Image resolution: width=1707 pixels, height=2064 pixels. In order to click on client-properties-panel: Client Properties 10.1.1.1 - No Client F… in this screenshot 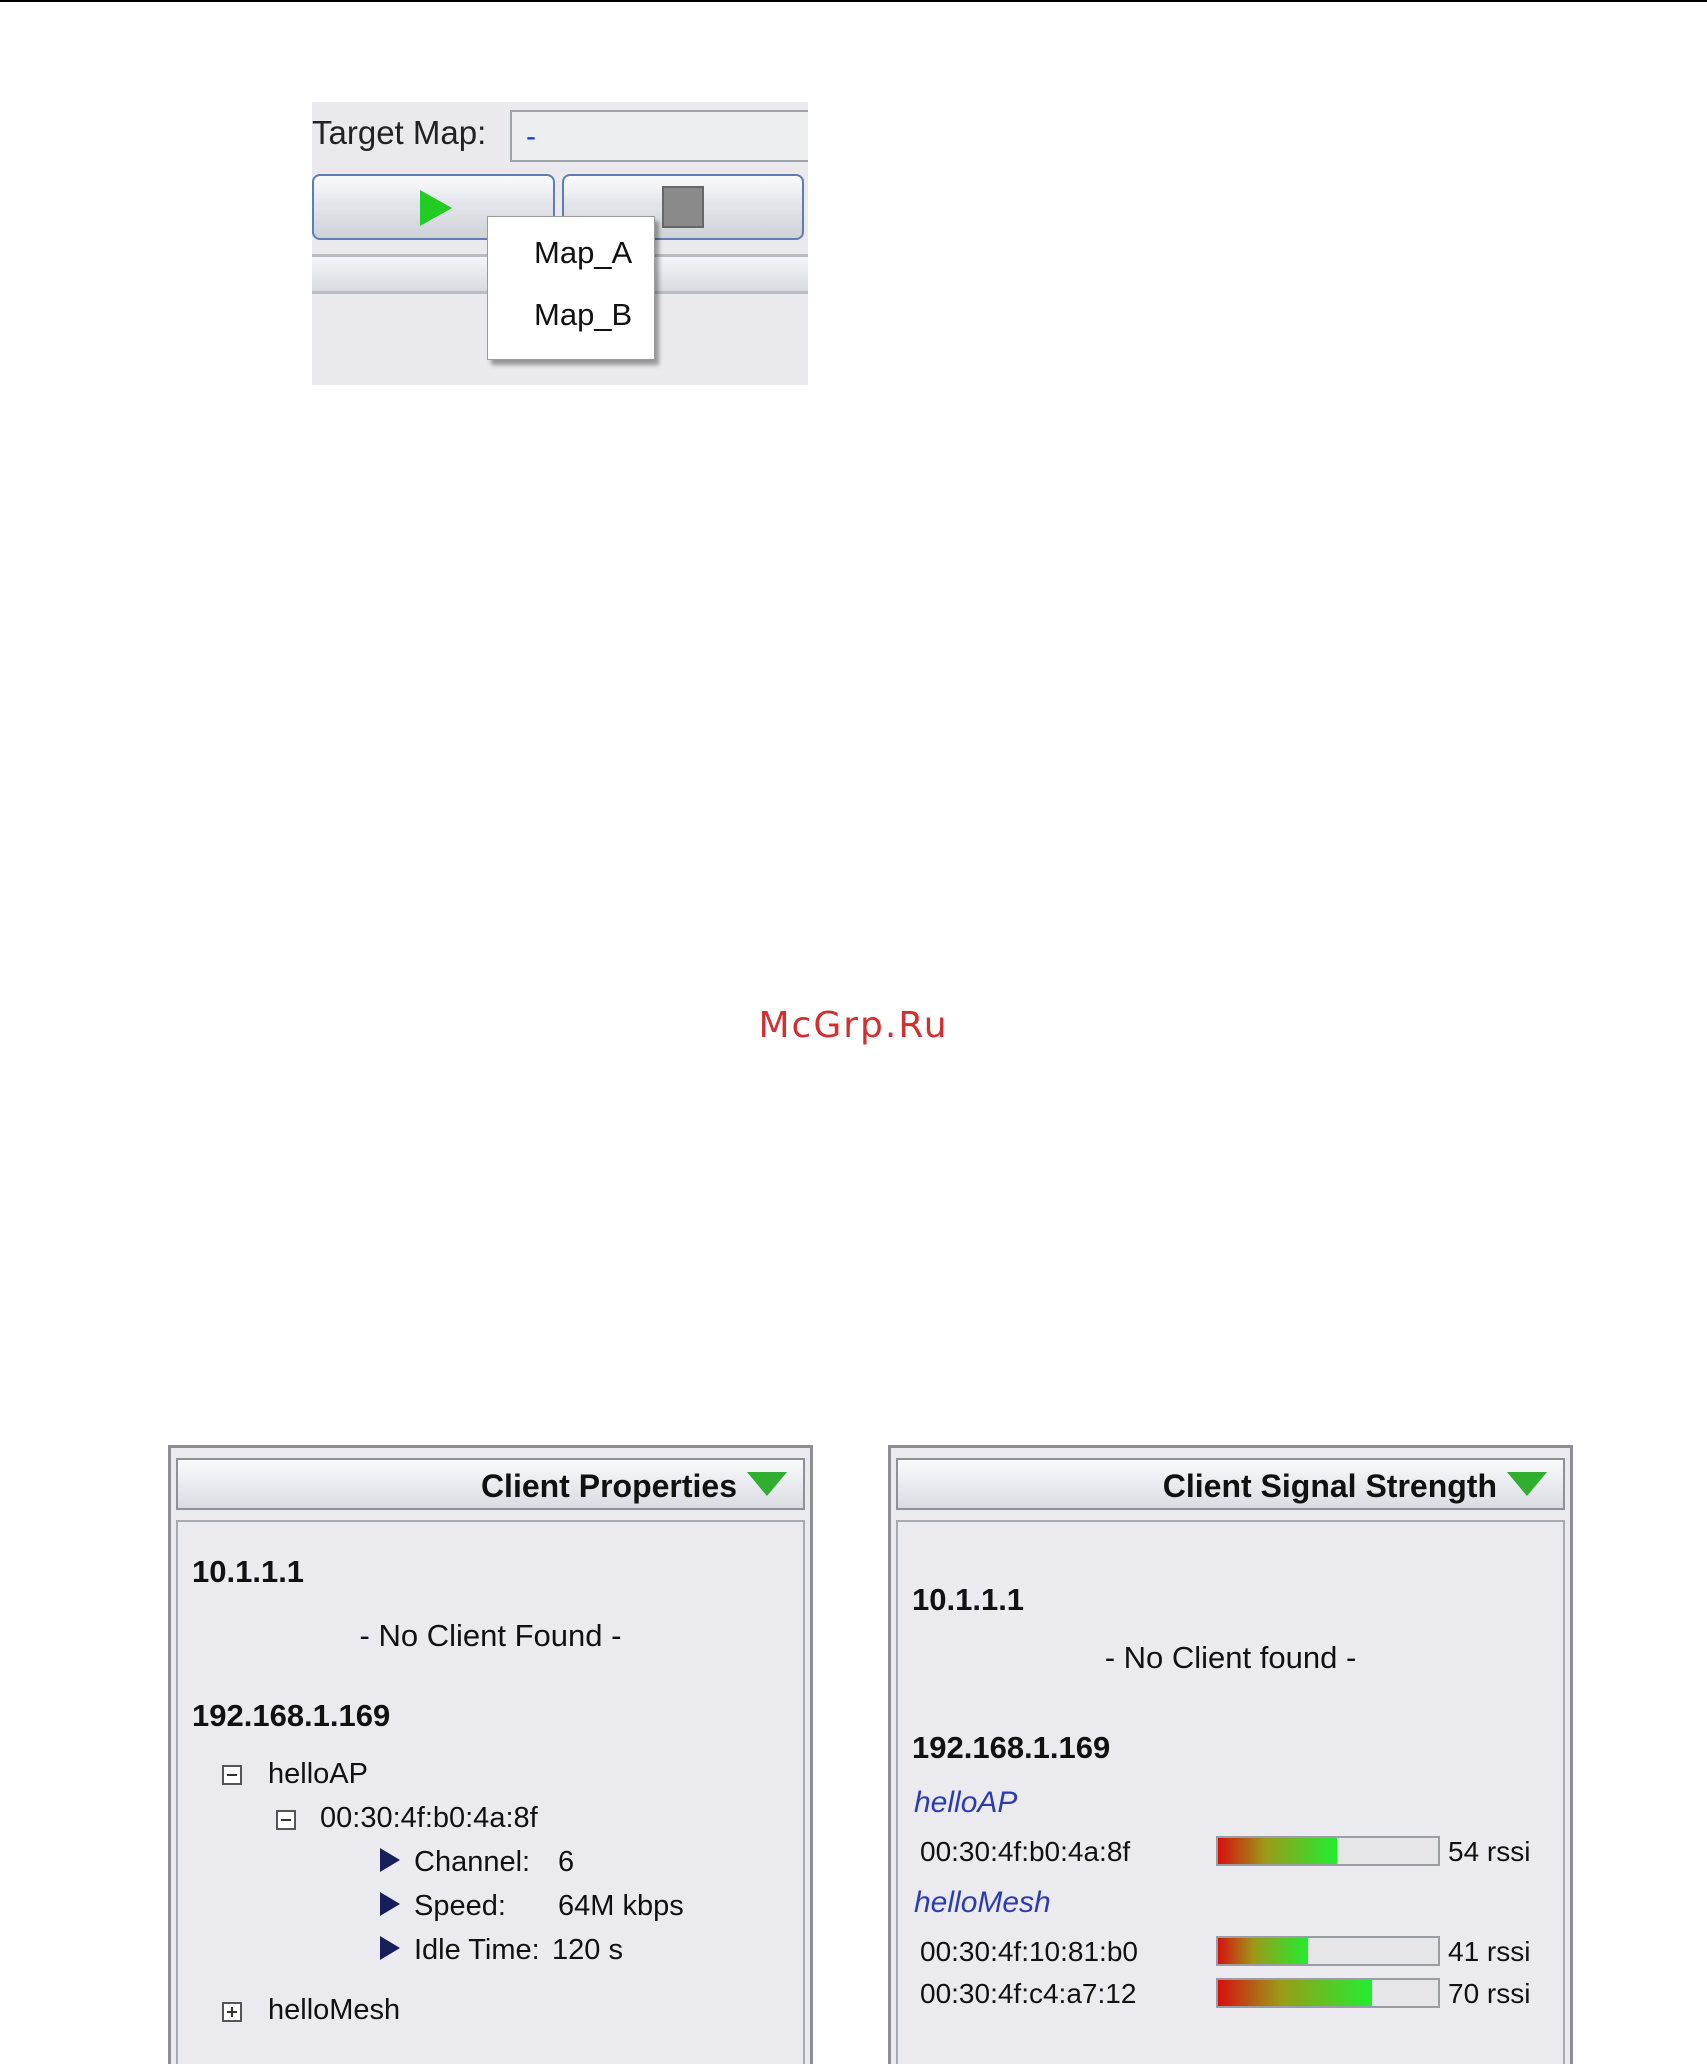, I will do `click(490, 1754)`.